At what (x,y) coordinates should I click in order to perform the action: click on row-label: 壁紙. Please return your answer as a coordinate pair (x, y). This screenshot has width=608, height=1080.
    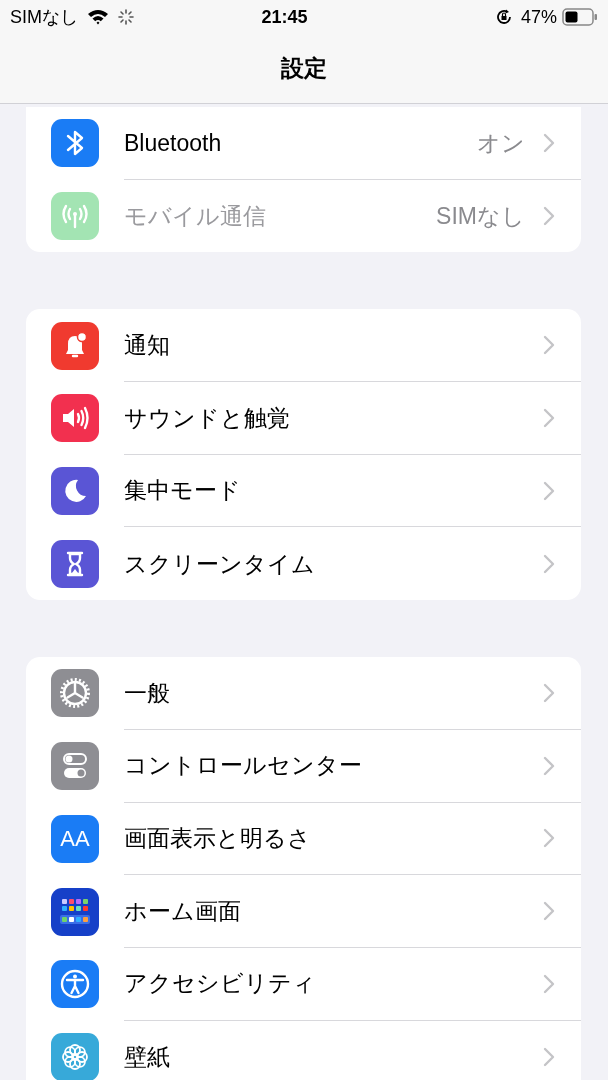
    Looking at the image, I should click on (147, 1057).